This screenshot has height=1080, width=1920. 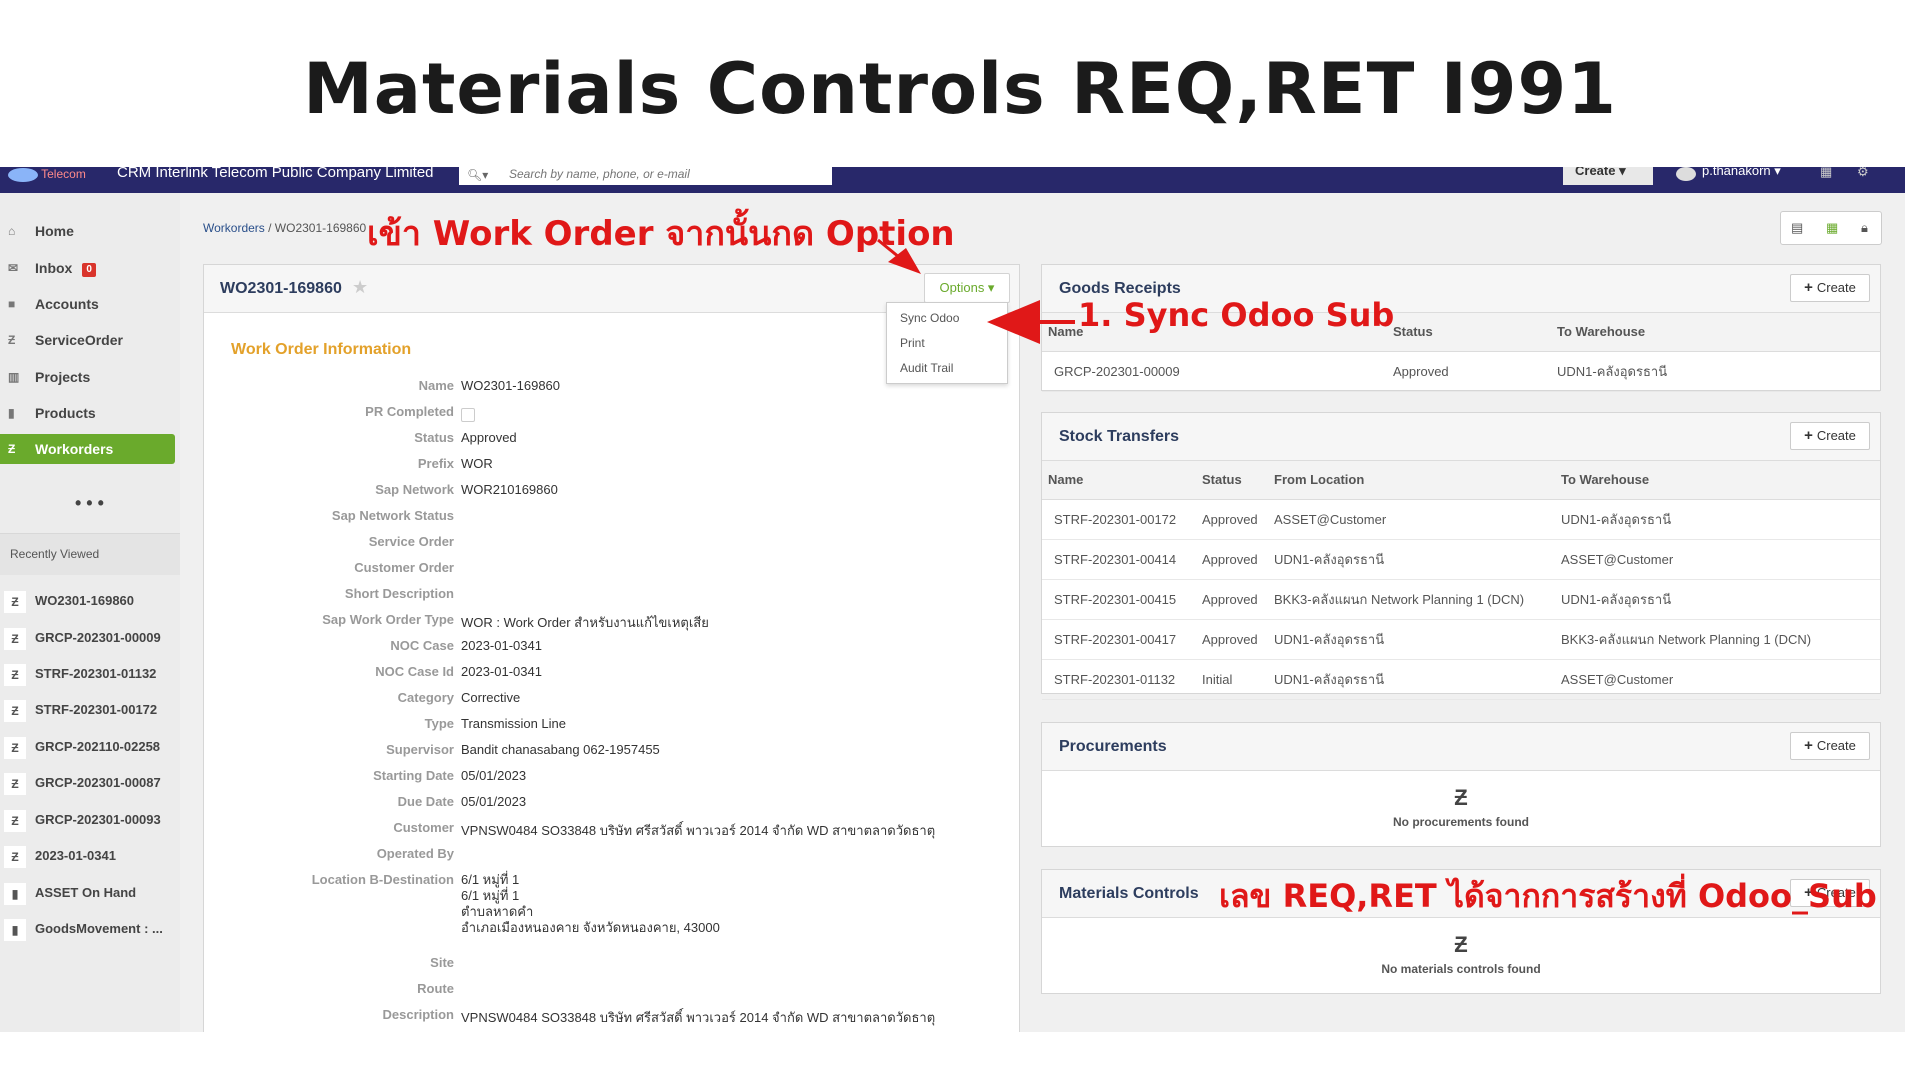 What do you see at coordinates (1460, 822) in the screenshot?
I see `empty-message: No procurements found` at bounding box center [1460, 822].